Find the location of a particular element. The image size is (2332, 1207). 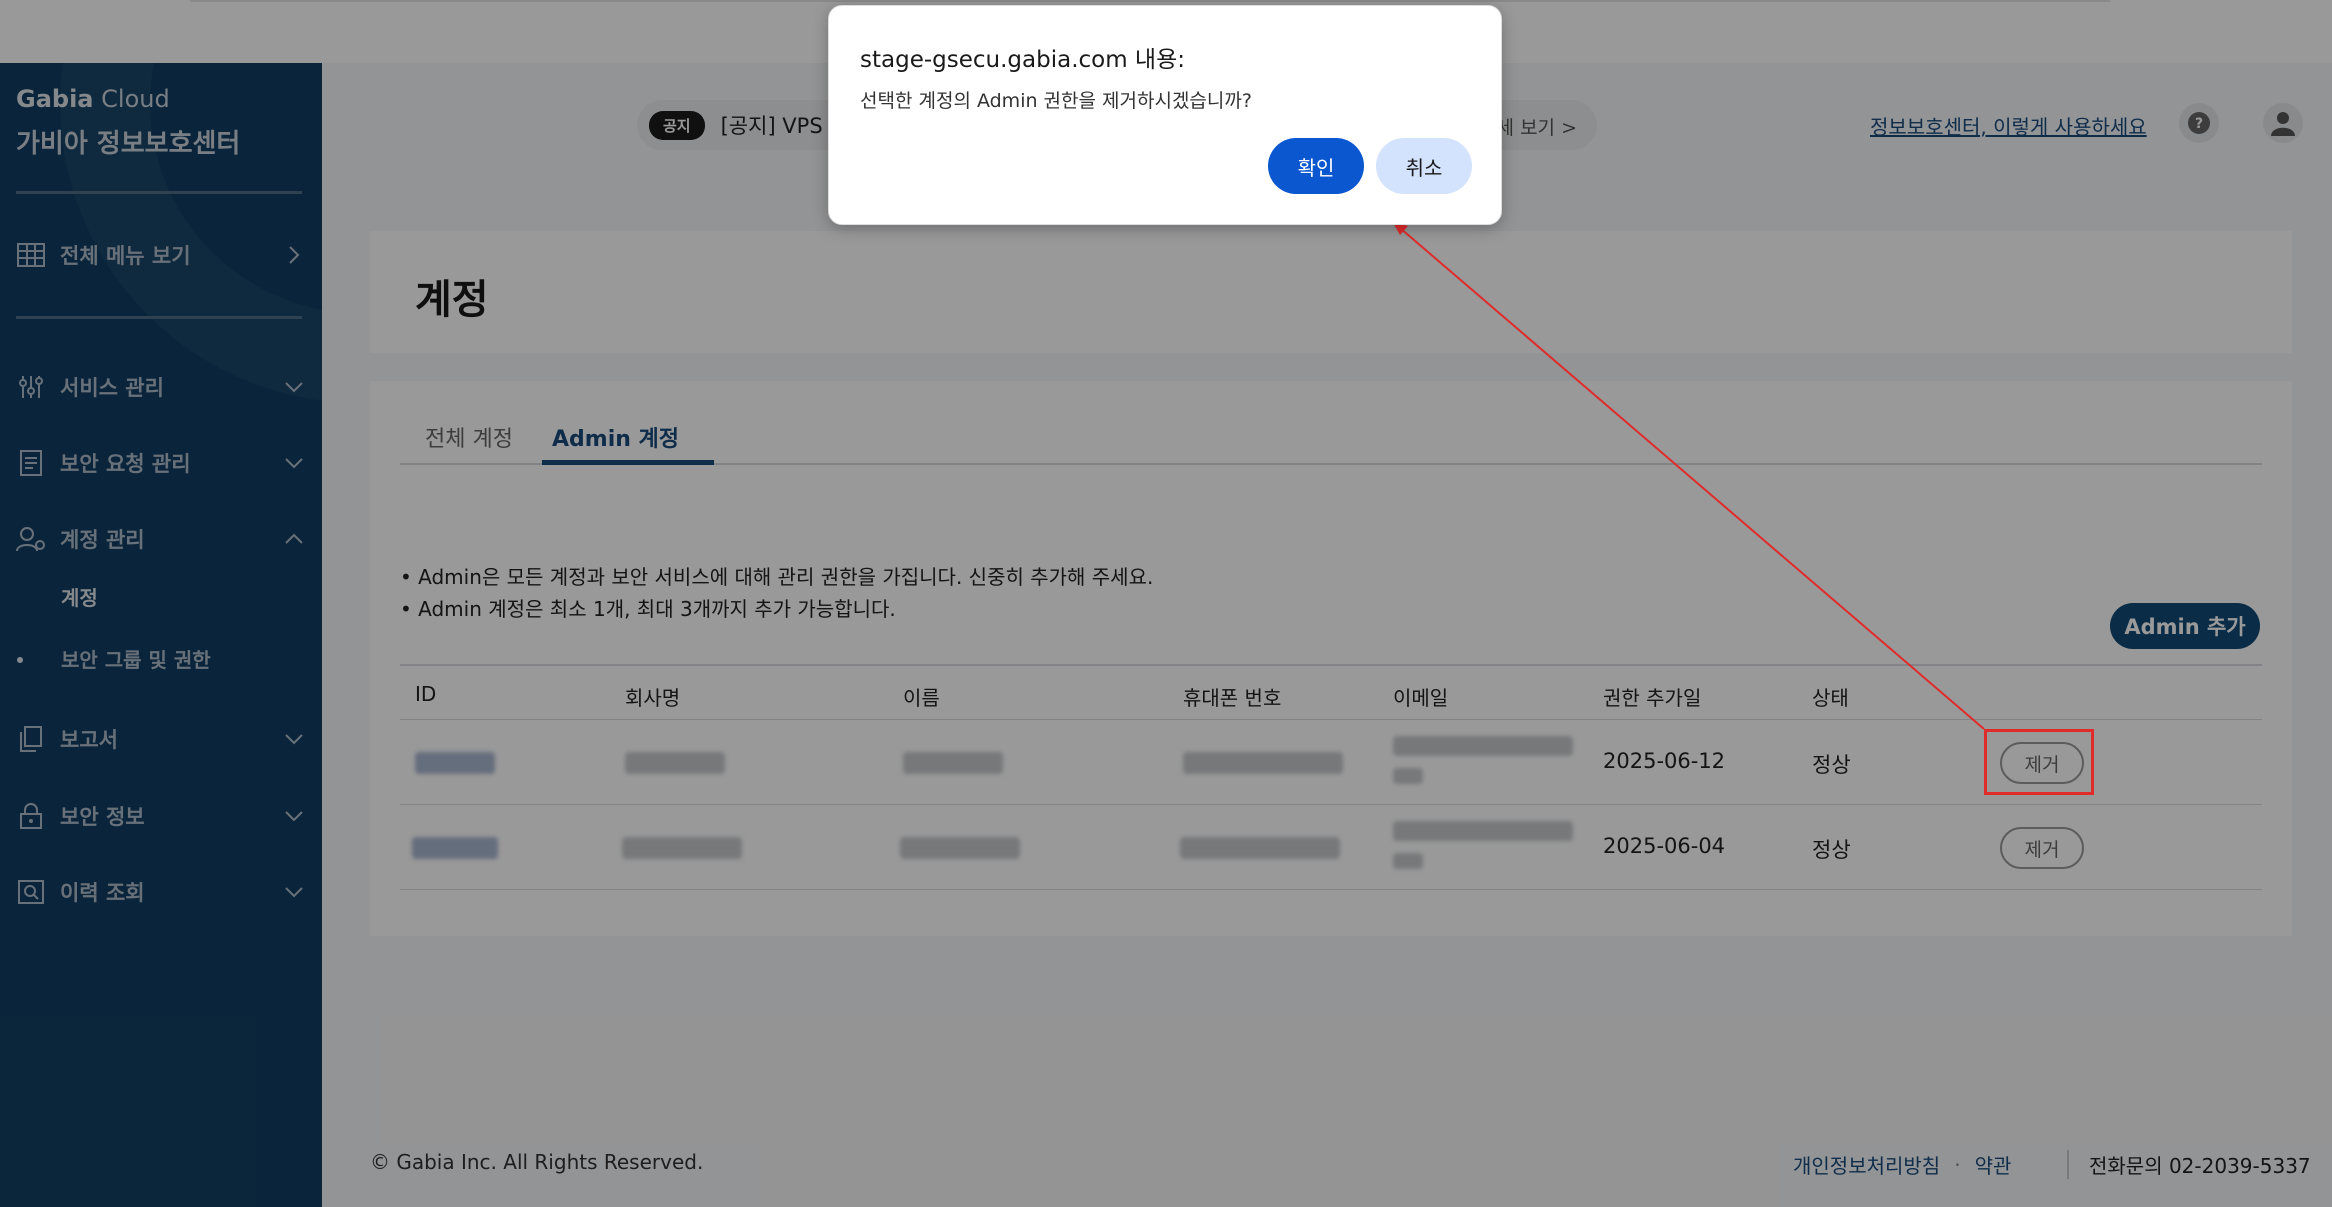

dialog-ok-button: 확인 is located at coordinates (1316, 166).